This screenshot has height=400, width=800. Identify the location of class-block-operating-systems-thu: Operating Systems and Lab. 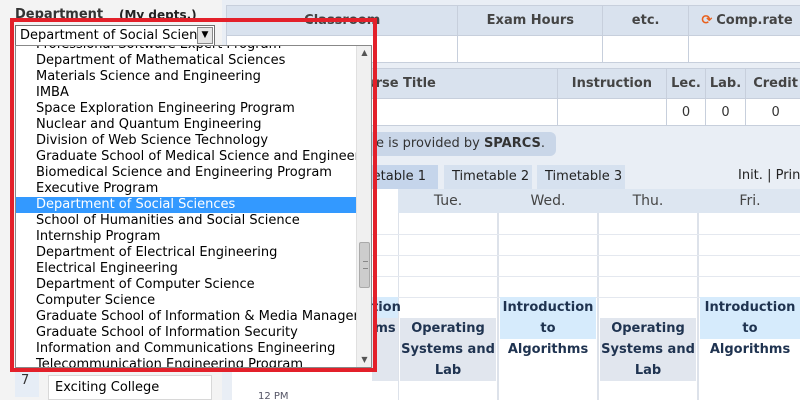
(648, 349).